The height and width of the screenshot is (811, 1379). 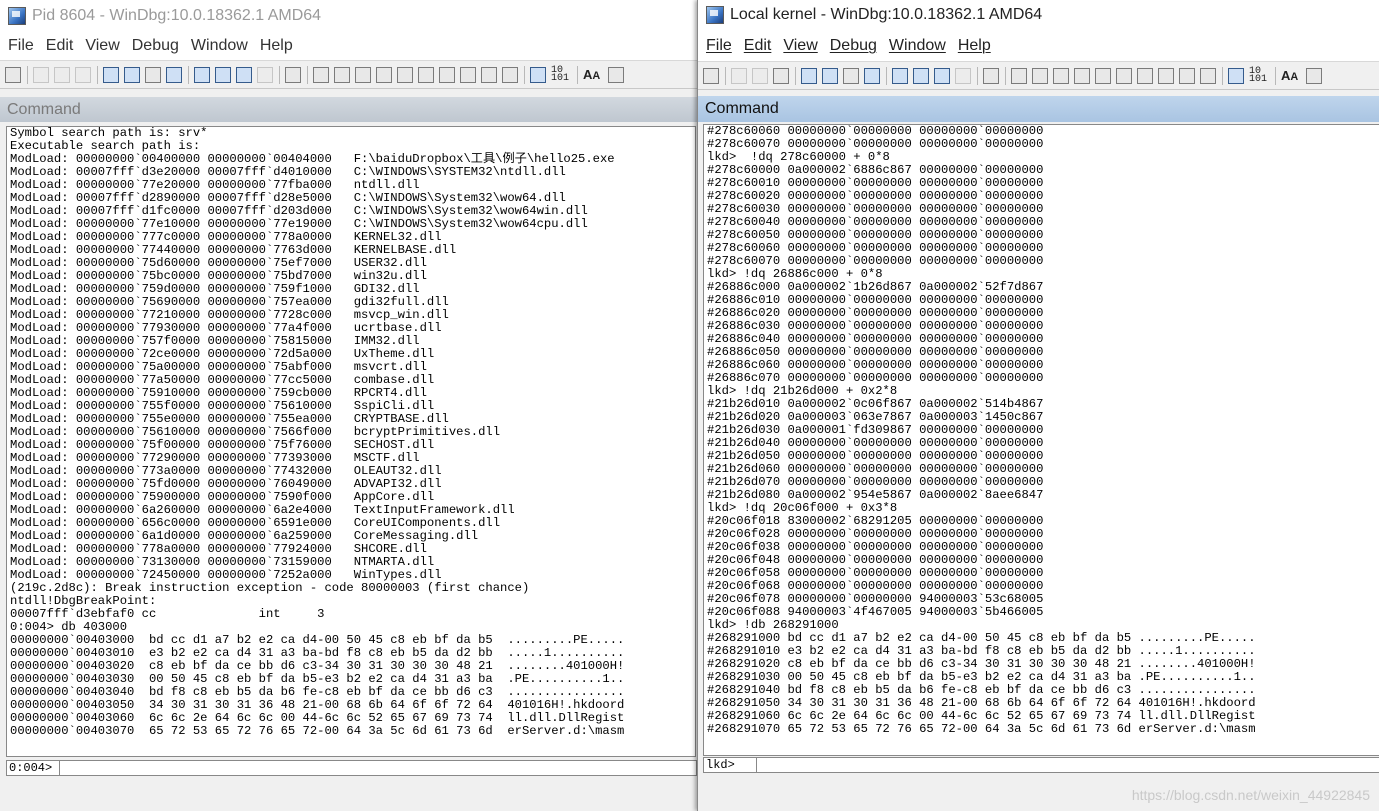 What do you see at coordinates (1250, 795) in the screenshot?
I see `watermark: https://blog.csdn.net/weixin_44922845` at bounding box center [1250, 795].